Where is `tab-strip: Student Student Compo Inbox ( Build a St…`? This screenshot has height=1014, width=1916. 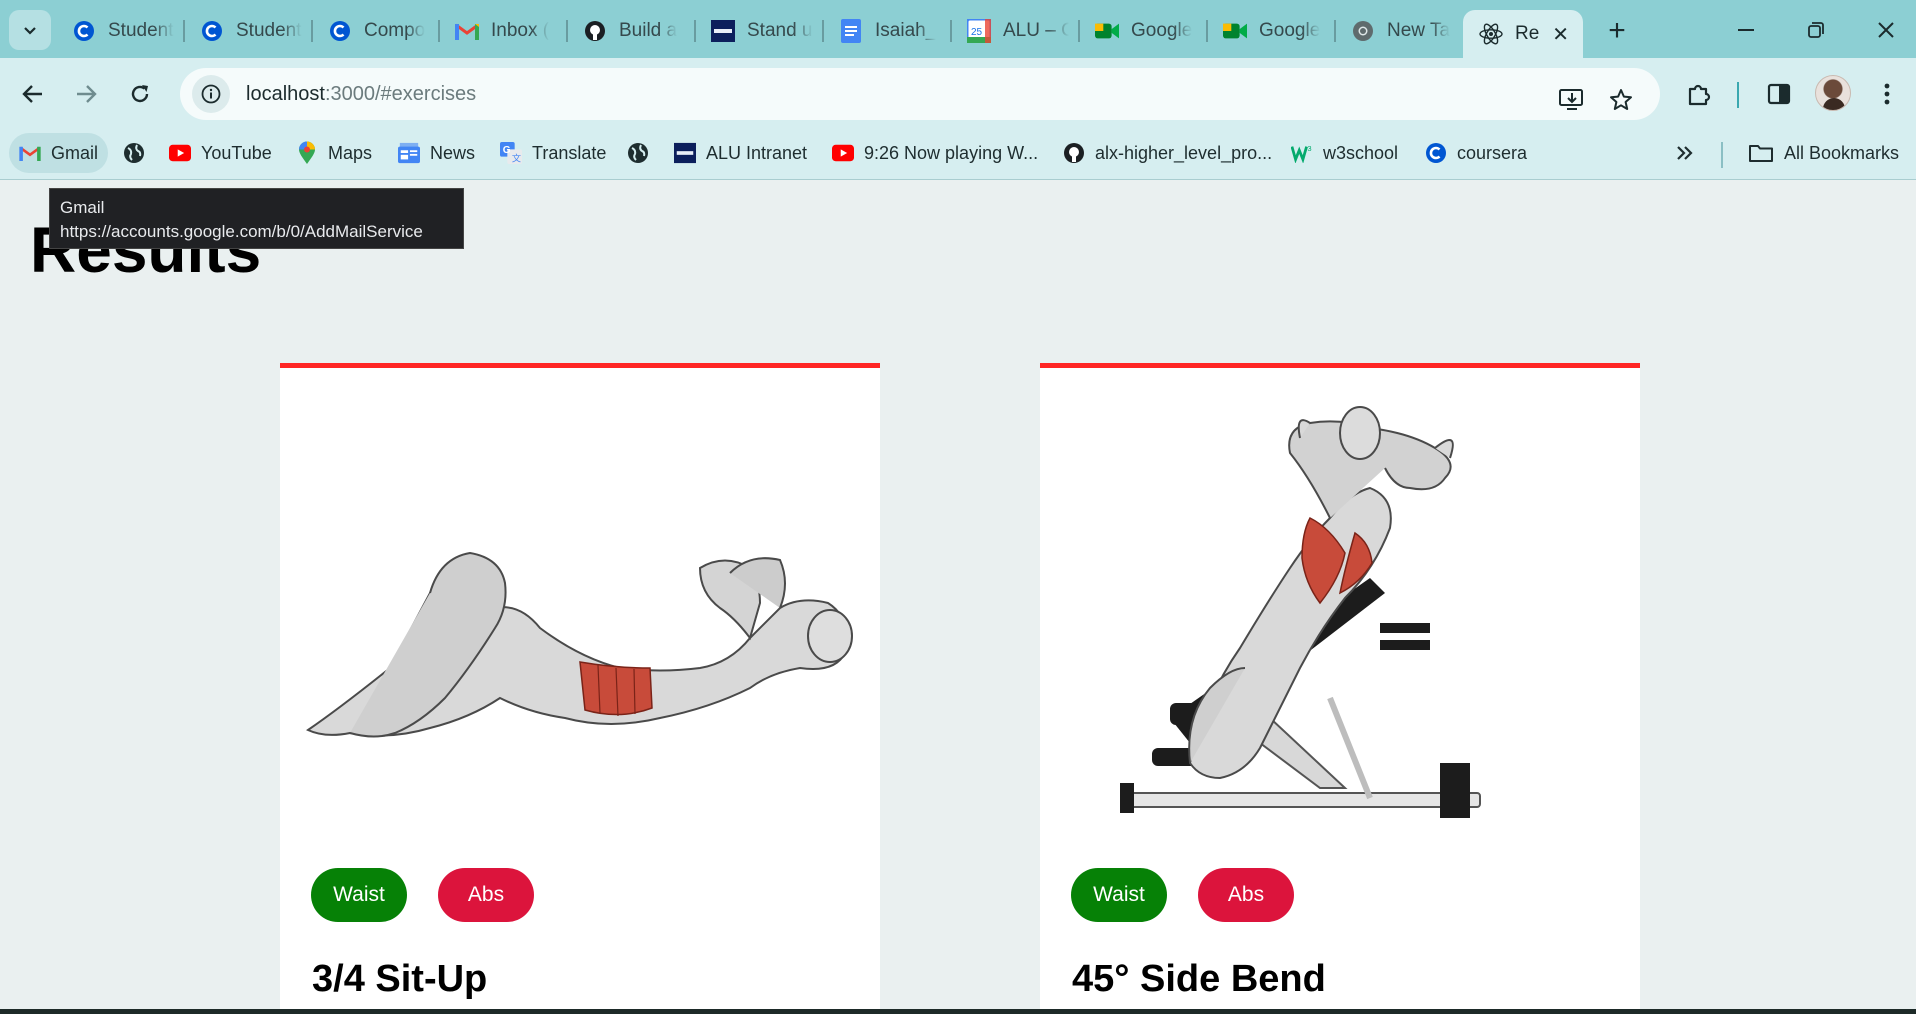
tab-strip: Student Student Compo Inbox ( Build a St… is located at coordinates (958, 29).